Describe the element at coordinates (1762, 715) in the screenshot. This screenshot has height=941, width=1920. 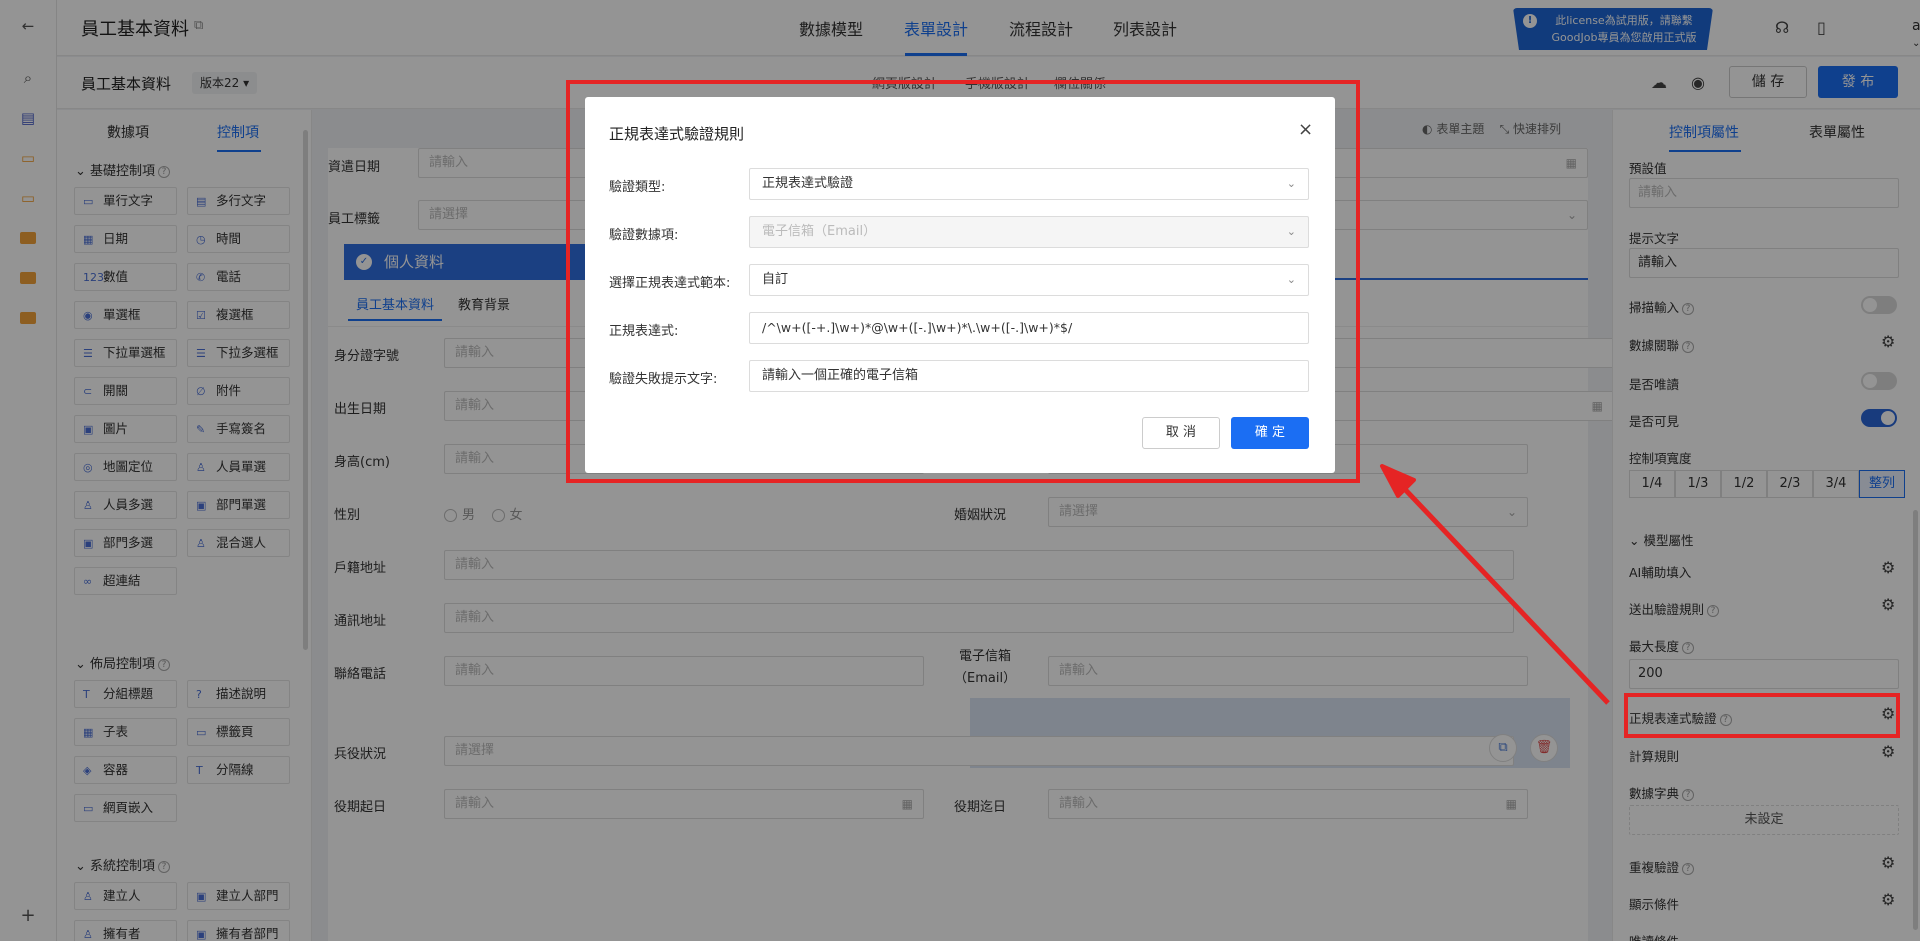
I see `annotation-box-regex-setting` at that location.